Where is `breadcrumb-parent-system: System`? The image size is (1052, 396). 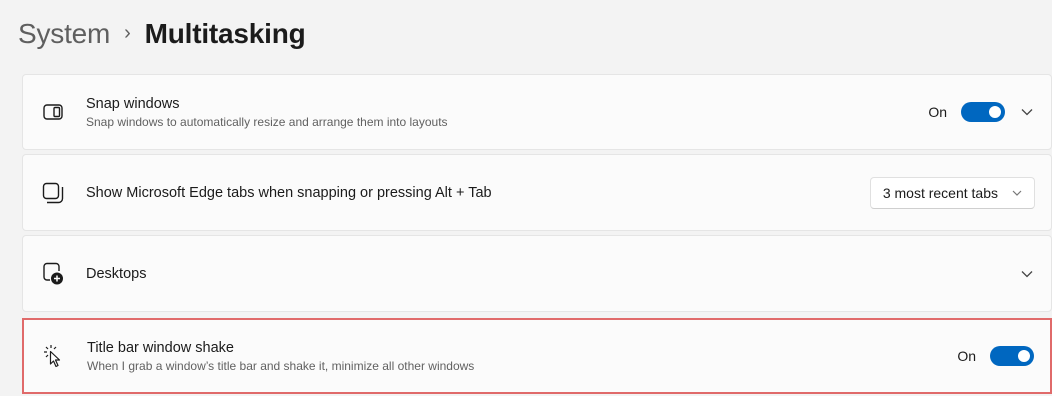 breadcrumb-parent-system: System is located at coordinates (64, 34).